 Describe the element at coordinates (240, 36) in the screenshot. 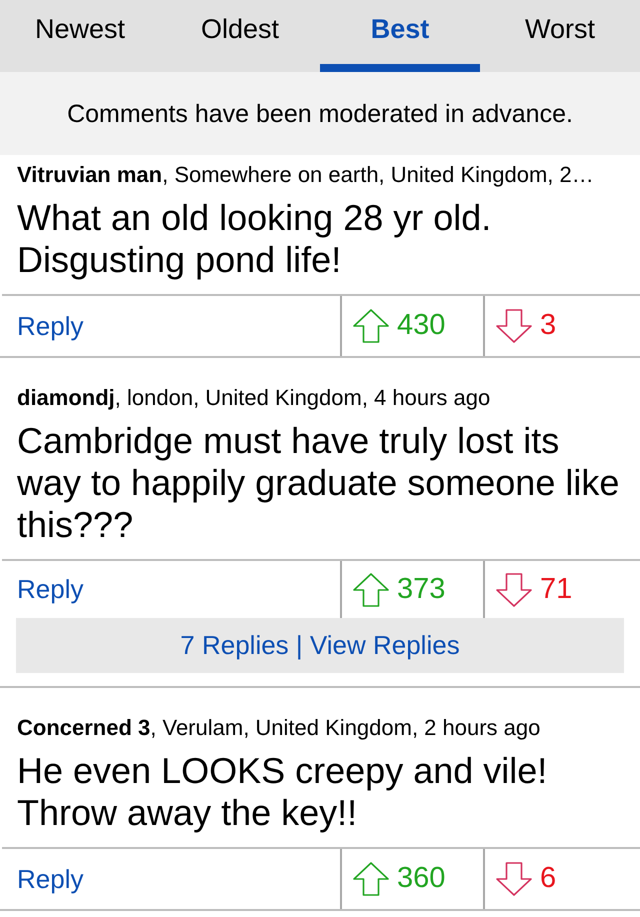

I see `sort-tab: Oldest` at that location.